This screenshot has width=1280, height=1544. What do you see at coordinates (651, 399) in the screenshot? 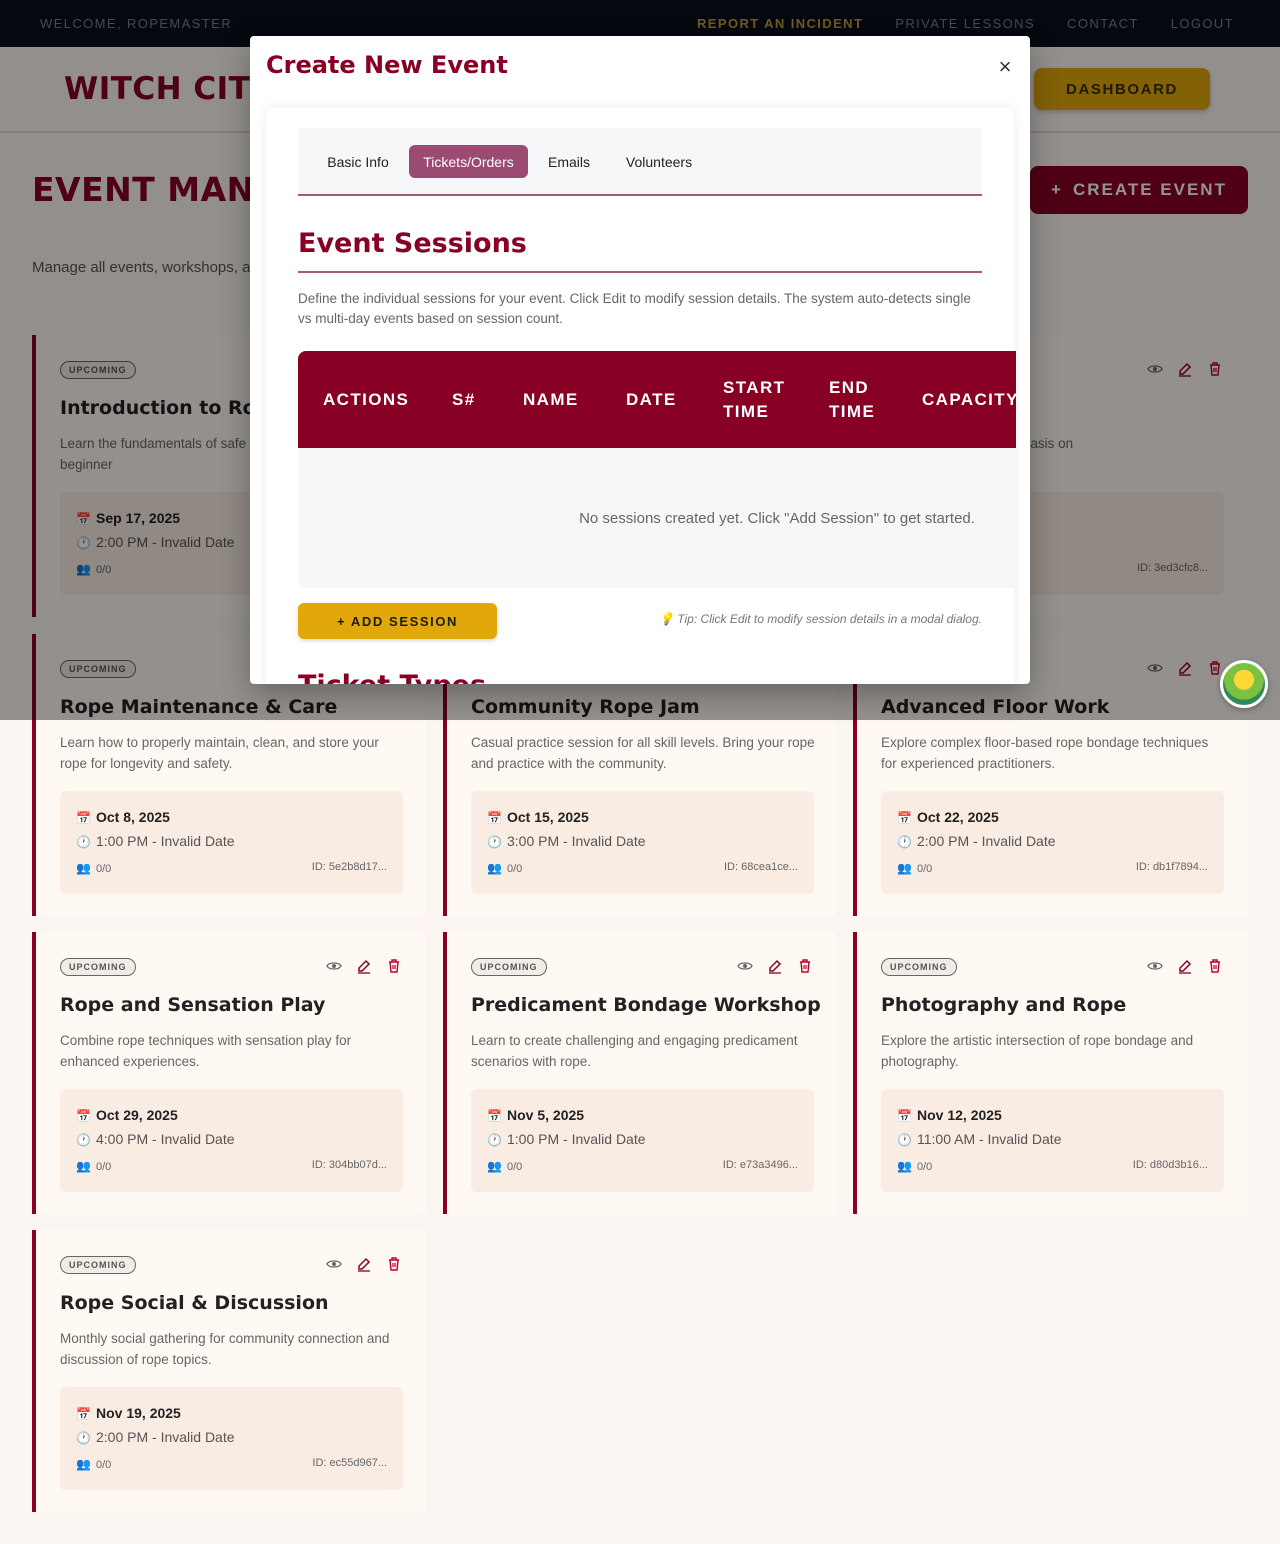
I see `column-date: DATE` at bounding box center [651, 399].